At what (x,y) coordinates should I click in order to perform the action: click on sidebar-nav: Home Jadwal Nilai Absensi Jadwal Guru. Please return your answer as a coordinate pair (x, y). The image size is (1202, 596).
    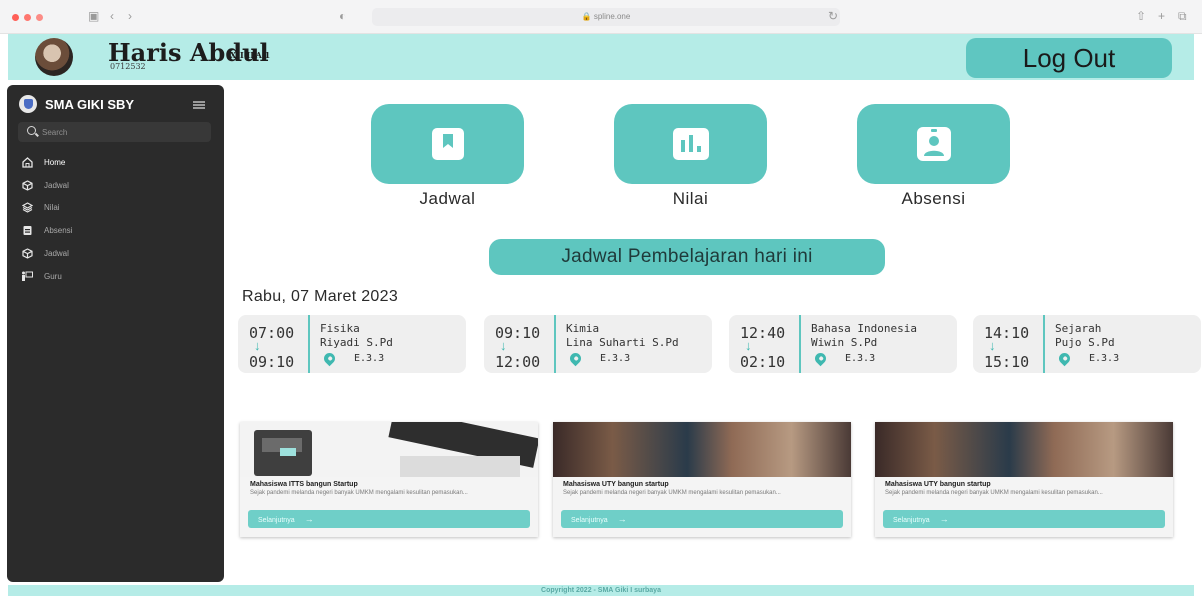
    Looking at the image, I should click on (116, 219).